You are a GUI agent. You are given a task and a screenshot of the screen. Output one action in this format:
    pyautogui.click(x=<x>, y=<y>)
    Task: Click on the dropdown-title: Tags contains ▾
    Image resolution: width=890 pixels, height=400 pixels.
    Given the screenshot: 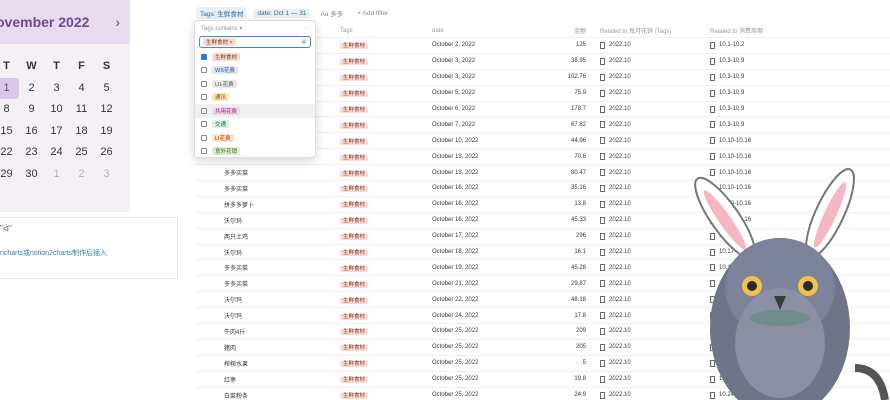 What is the action you would take?
    pyautogui.click(x=221, y=28)
    